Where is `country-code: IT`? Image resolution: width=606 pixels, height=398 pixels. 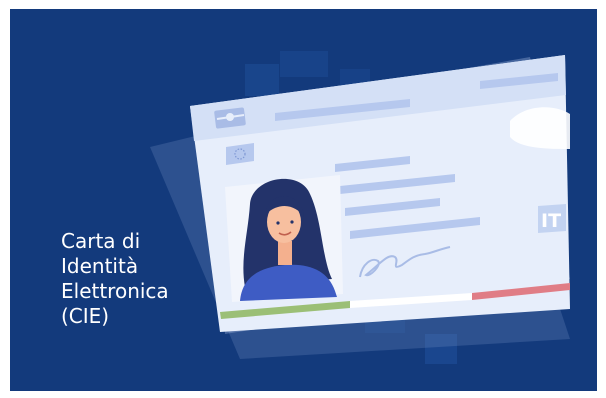
country-code: IT is located at coordinates (551, 221).